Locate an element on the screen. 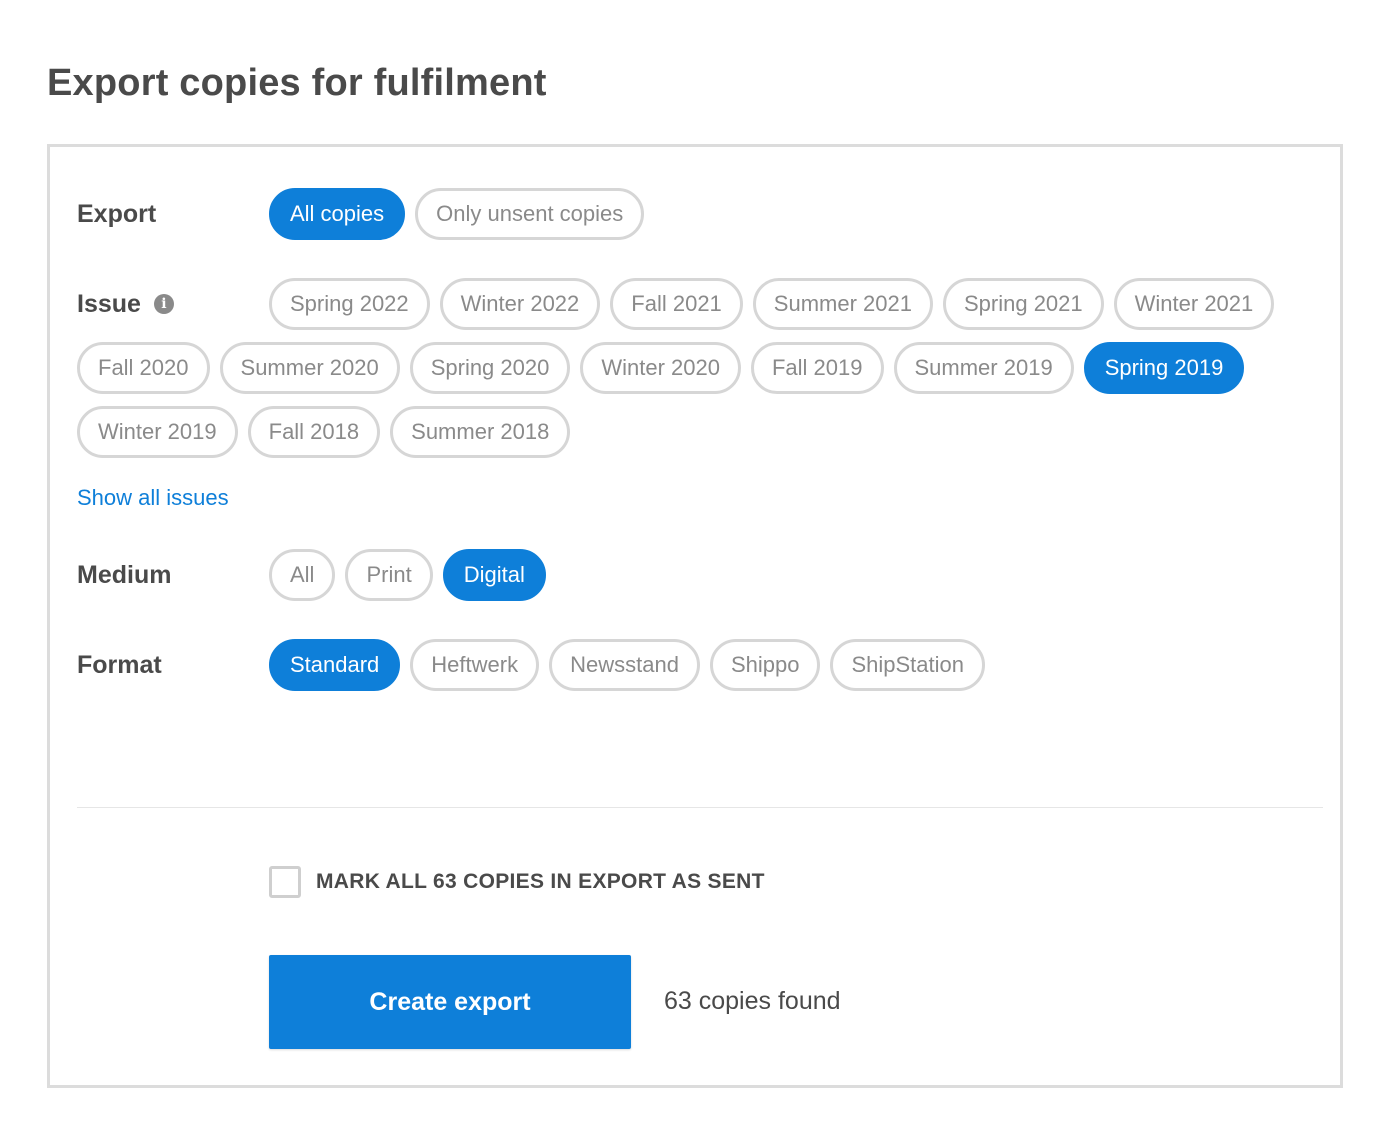 Image resolution: width=1400 pixels, height=1134 pixels. medium-label: Medium is located at coordinates (124, 574).